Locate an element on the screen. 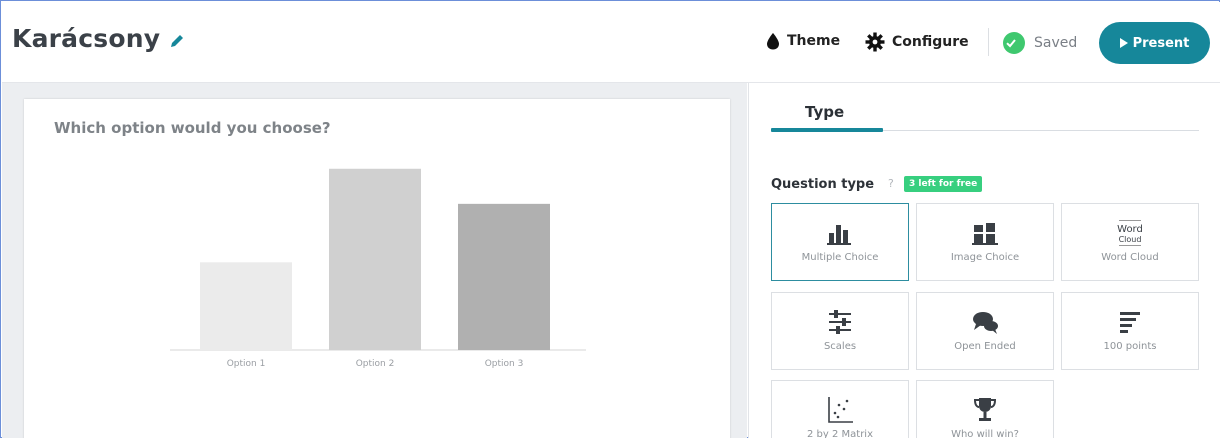 This screenshot has height=438, width=1220. gear-icon is located at coordinates (875, 42).